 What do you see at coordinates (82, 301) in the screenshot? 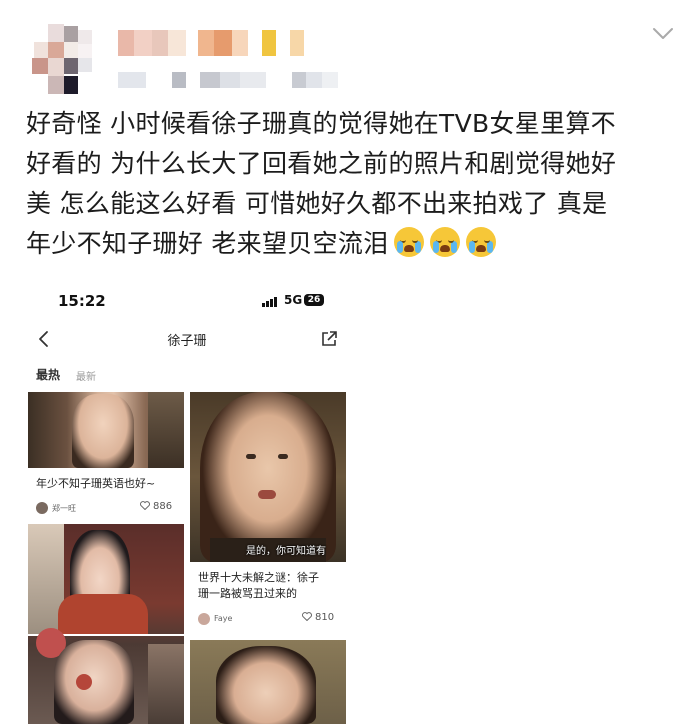
I see `status-time: 15:22` at bounding box center [82, 301].